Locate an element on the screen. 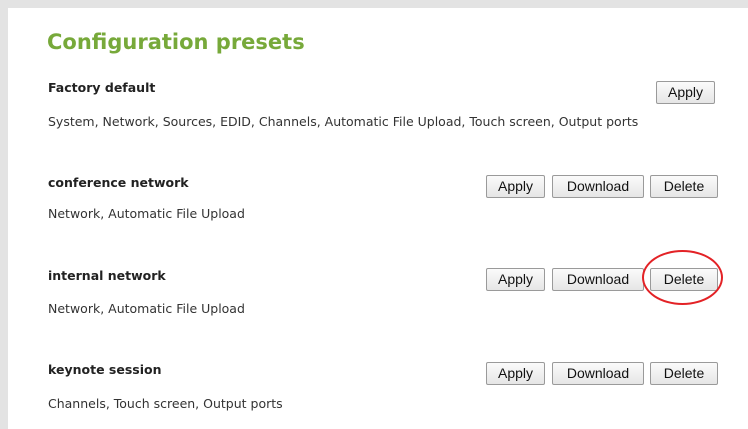  preset-name: internal network is located at coordinates (107, 275).